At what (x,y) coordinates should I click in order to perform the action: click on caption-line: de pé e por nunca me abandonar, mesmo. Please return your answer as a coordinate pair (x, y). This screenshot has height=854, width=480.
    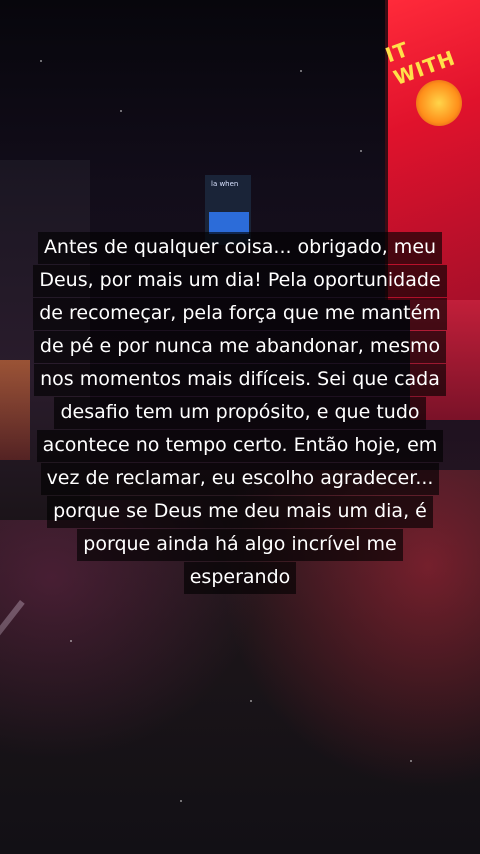
    Looking at the image, I should click on (240, 347).